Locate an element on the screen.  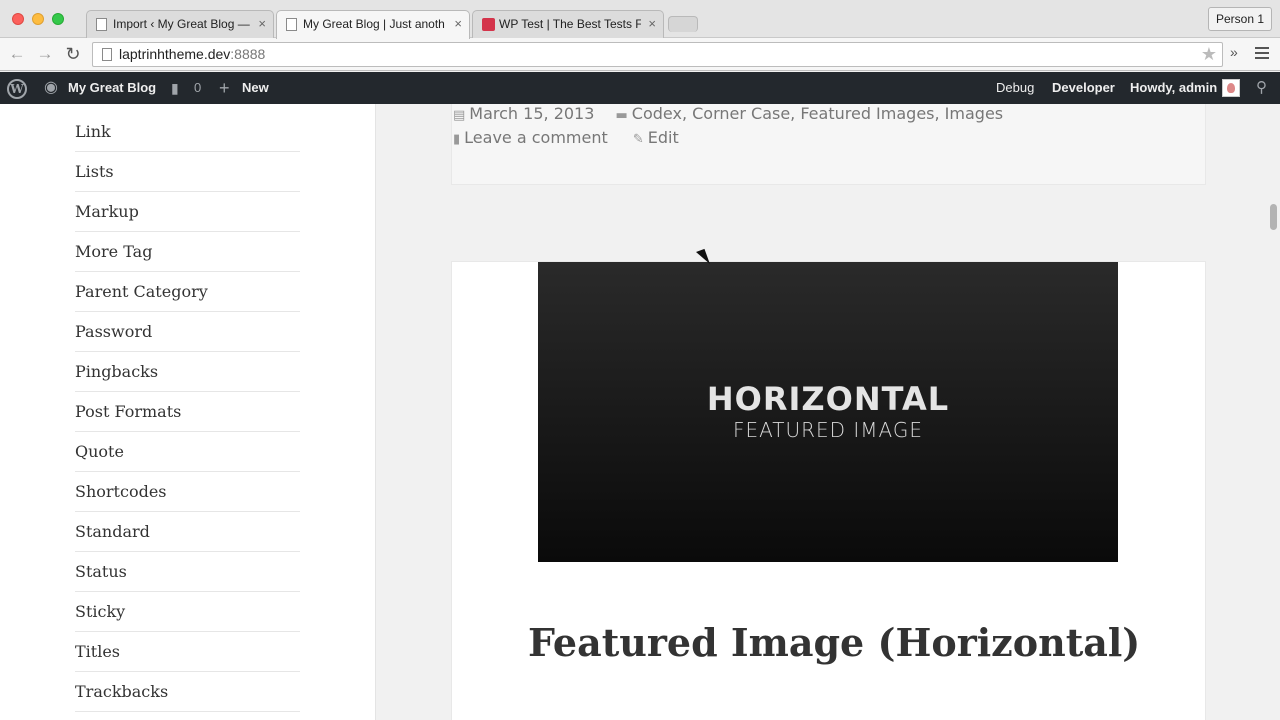
featured-image-heading: HORIZONTAL is located at coordinates (828, 399).